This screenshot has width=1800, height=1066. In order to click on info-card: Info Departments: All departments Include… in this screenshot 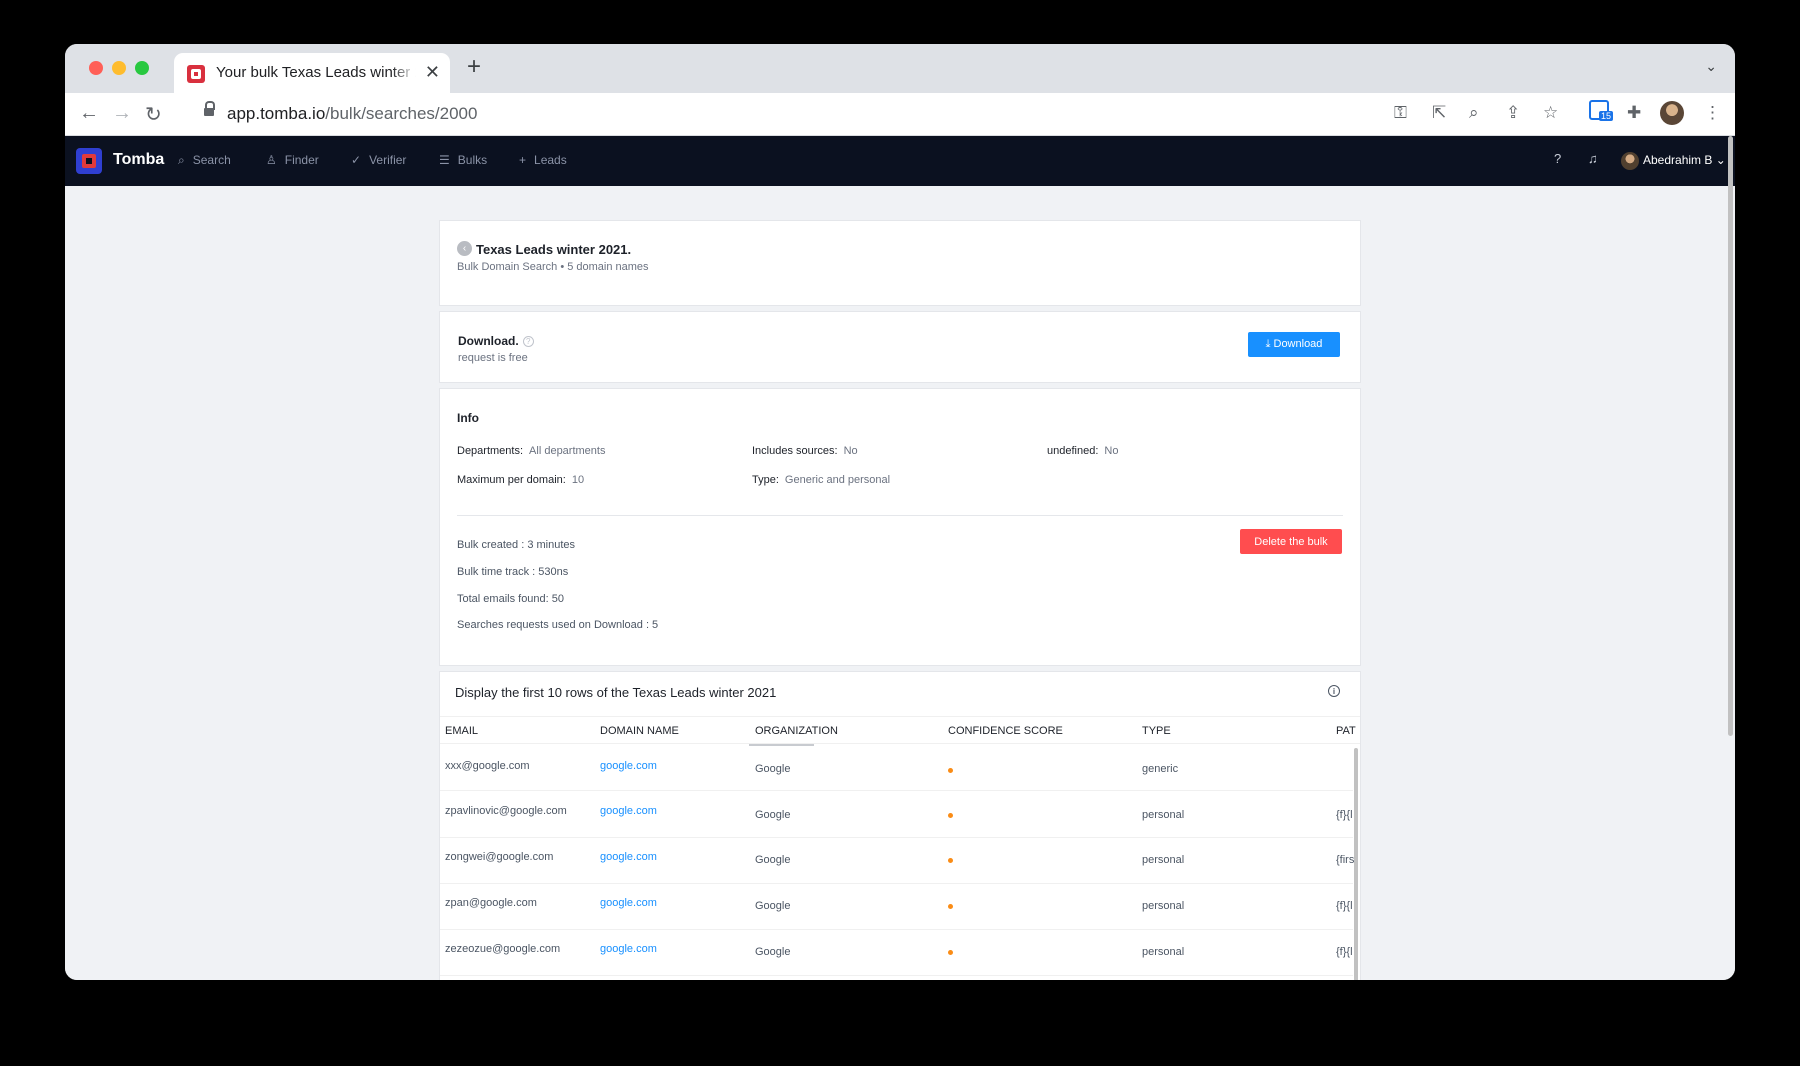, I will do `click(900, 527)`.